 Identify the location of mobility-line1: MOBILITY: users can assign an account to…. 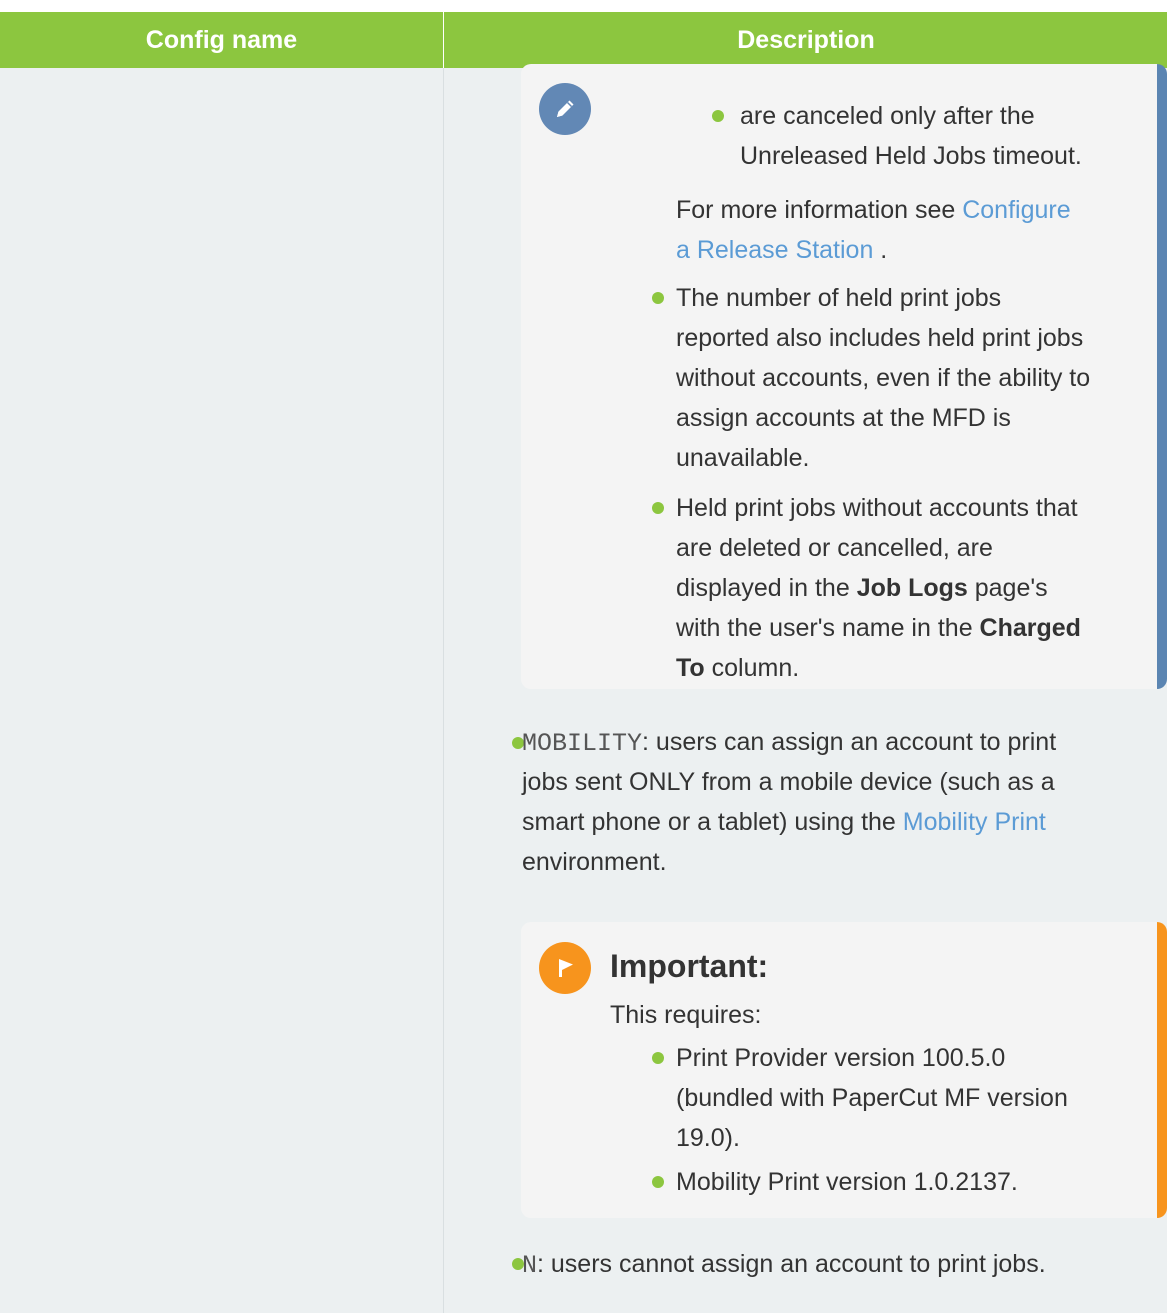
(789, 743).